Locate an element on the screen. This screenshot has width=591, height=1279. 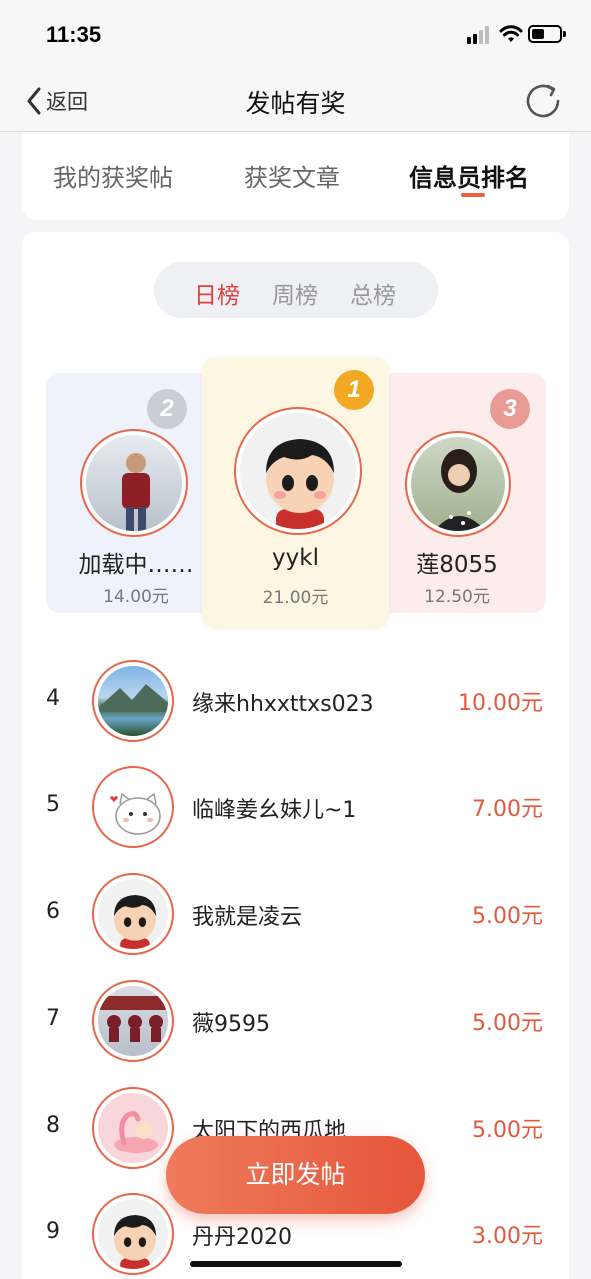
list-item: 5 临峰姜幺妹儿~1 7.00元 is located at coordinates (295, 807).